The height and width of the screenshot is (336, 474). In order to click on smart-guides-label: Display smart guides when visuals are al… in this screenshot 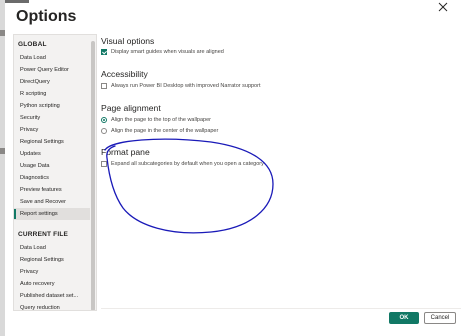, I will do `click(167, 52)`.